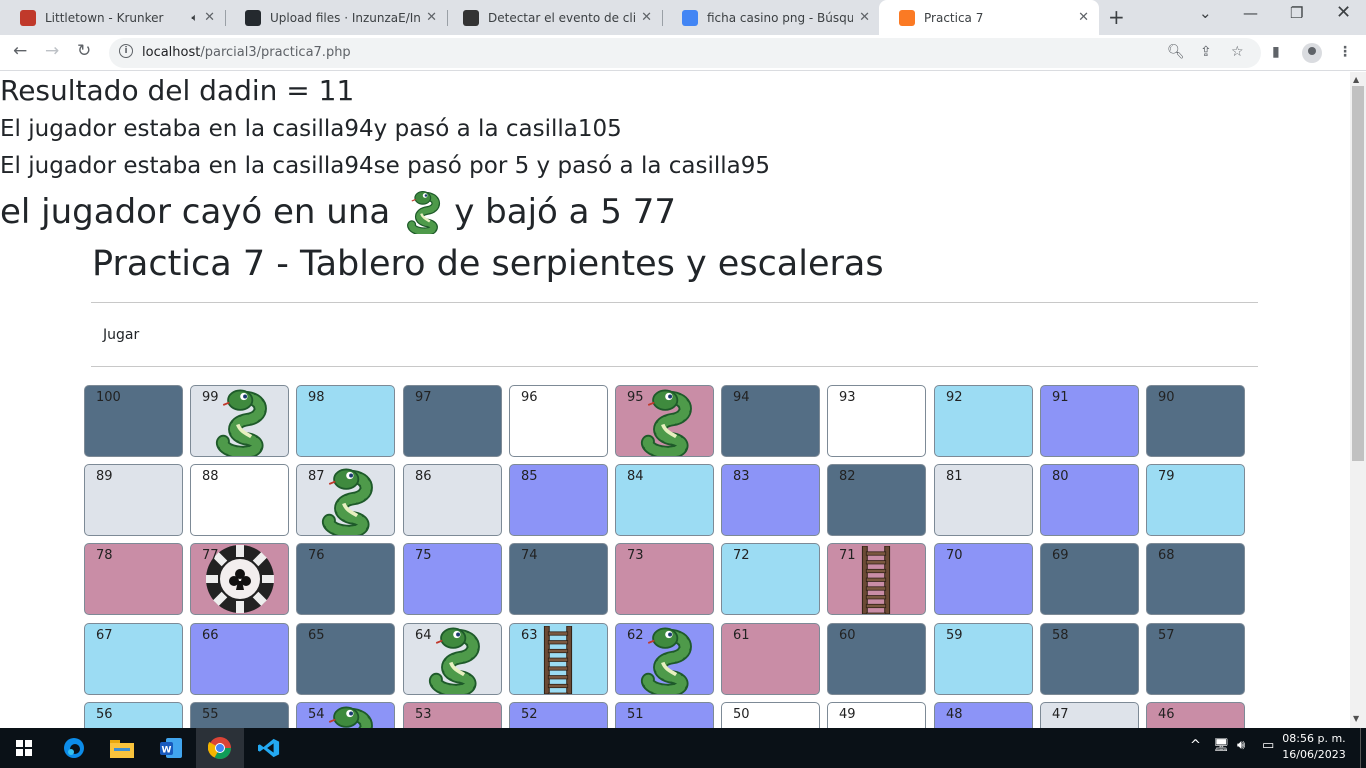  I want to click on mute-tab-icon: 🔈︎, so click(194, 18).